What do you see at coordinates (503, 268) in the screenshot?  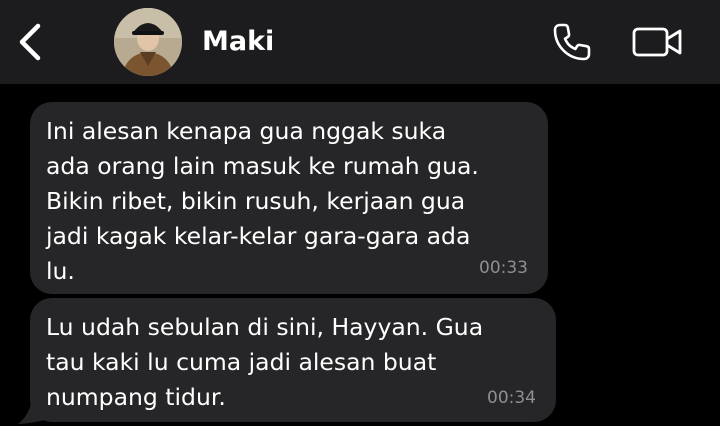 I see `message-timestamp: 00:33` at bounding box center [503, 268].